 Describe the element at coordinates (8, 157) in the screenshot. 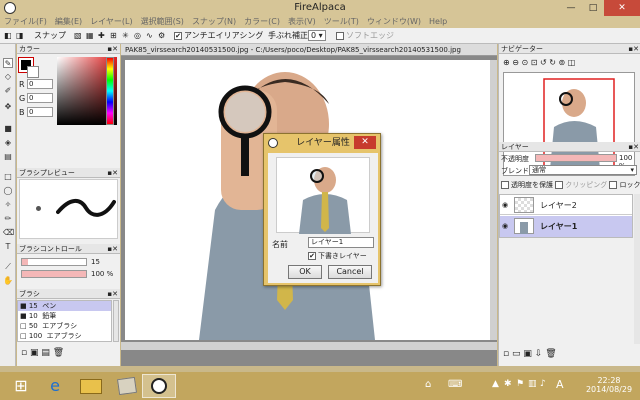

I see `gradient-tool-icon: ▤` at that location.